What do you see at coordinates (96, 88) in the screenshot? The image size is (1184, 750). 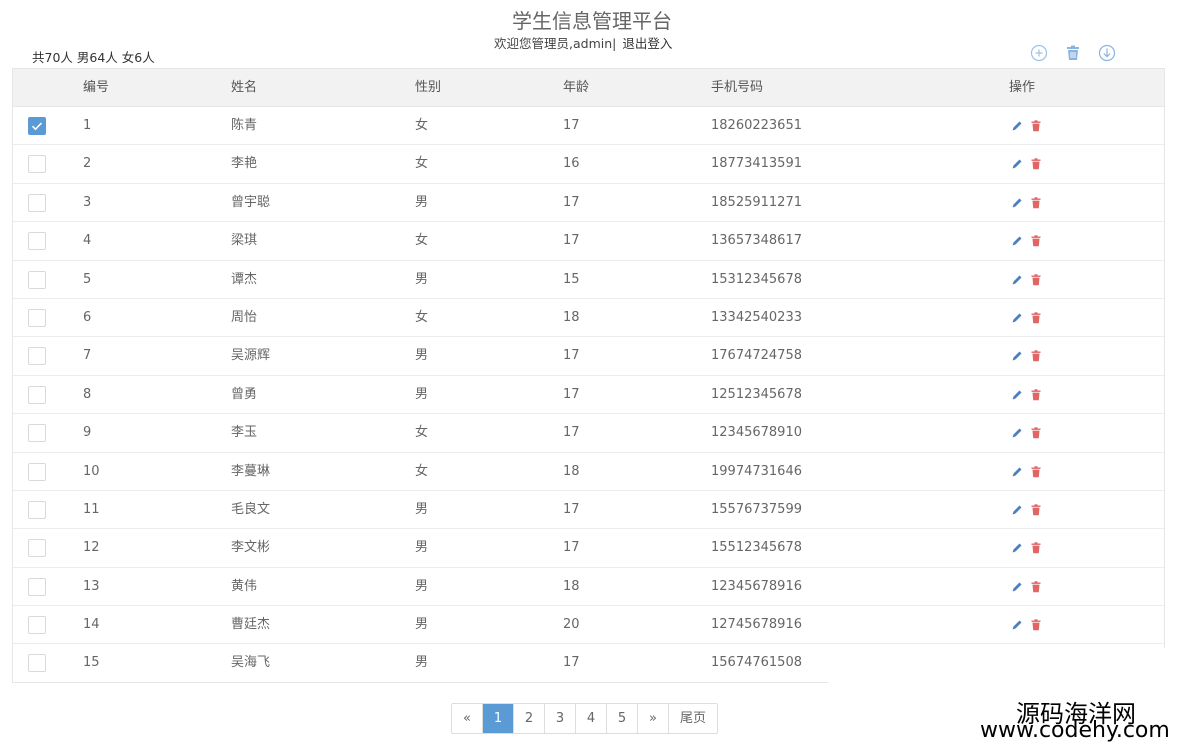 I see `col-id: 编号` at bounding box center [96, 88].